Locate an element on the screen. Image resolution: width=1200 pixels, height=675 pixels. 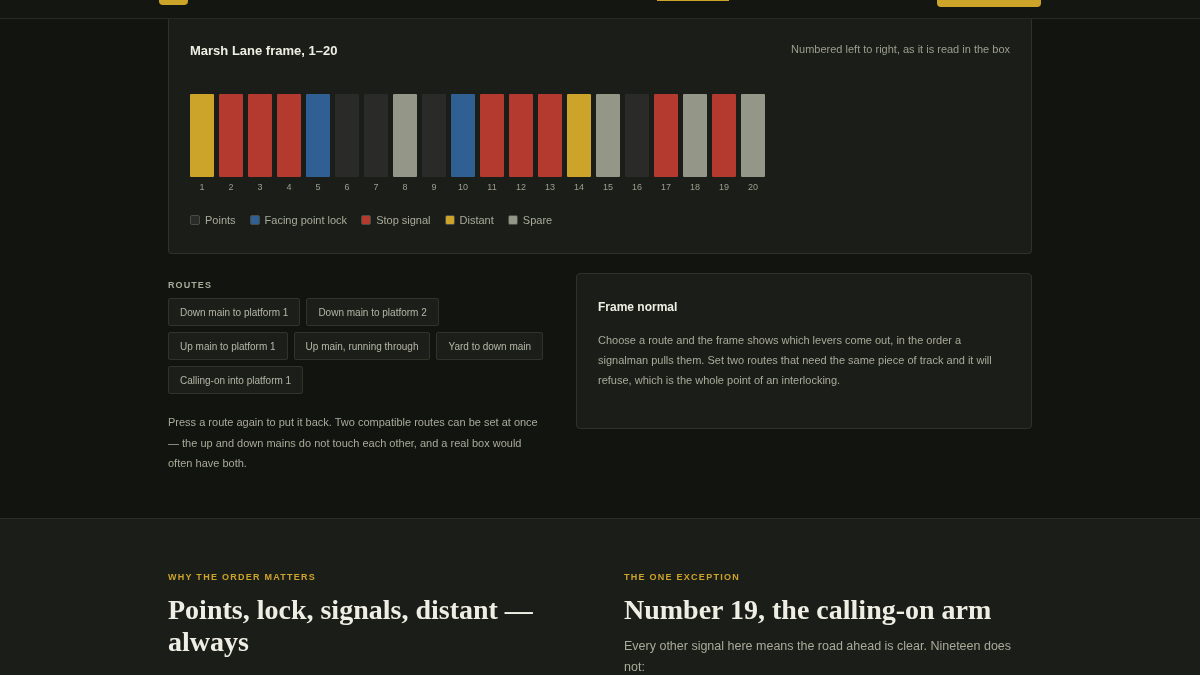
section-heading: Number 19, the calling-on arm is located at coordinates (808, 610).